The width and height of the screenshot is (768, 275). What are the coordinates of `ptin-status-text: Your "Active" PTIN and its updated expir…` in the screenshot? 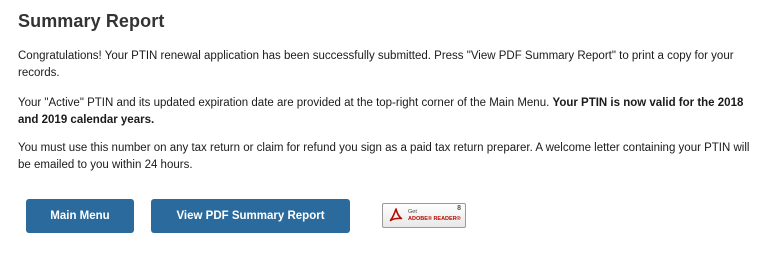 It's located at (285, 103).